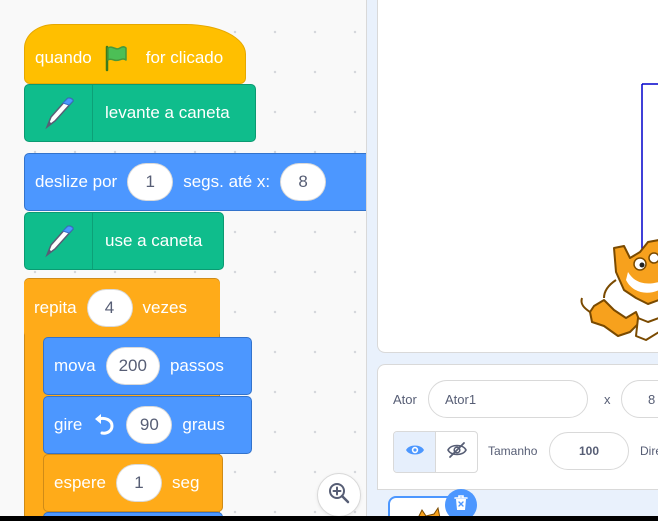  What do you see at coordinates (116, 58) in the screenshot?
I see `green-flag-icon` at bounding box center [116, 58].